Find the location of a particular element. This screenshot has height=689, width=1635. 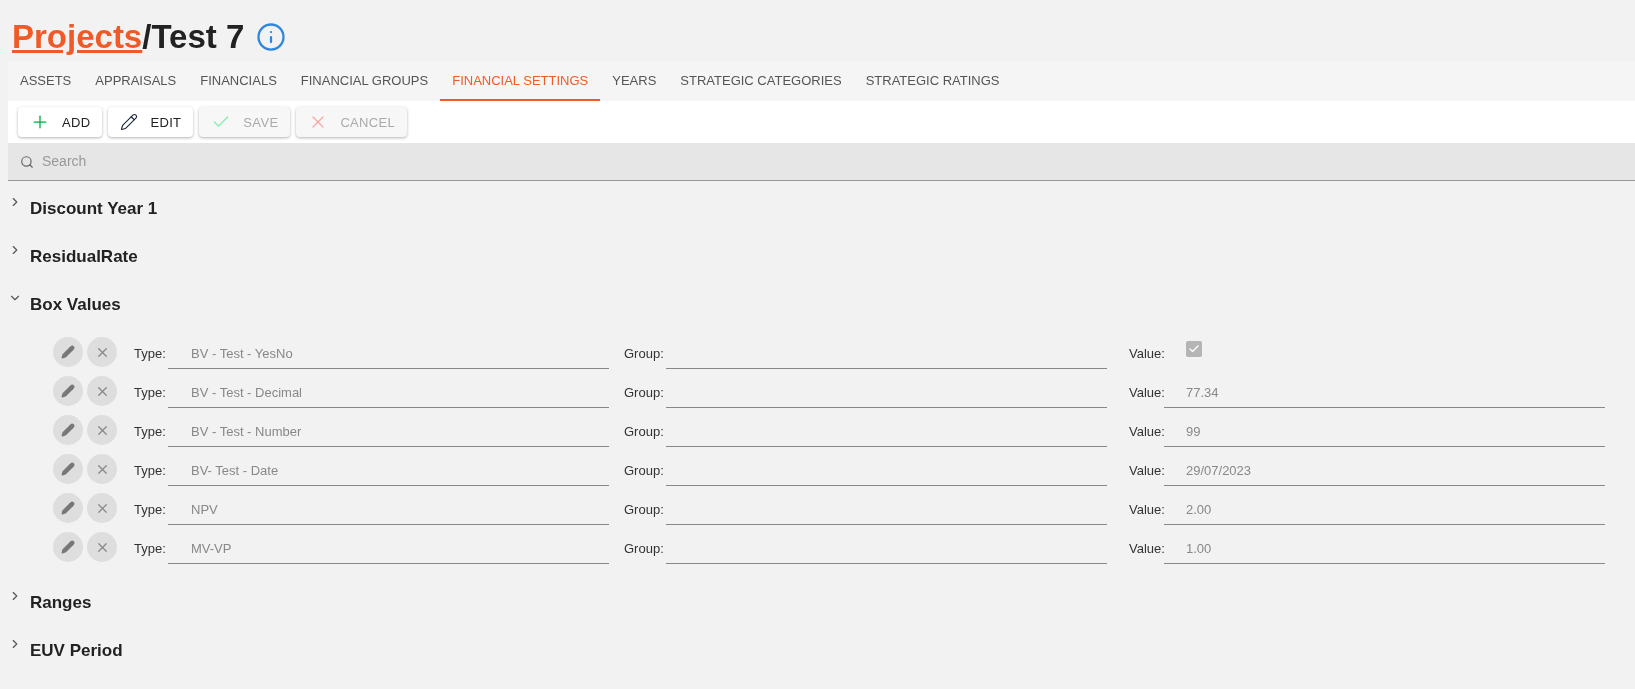

section-title: ResidualRate is located at coordinates (84, 256).